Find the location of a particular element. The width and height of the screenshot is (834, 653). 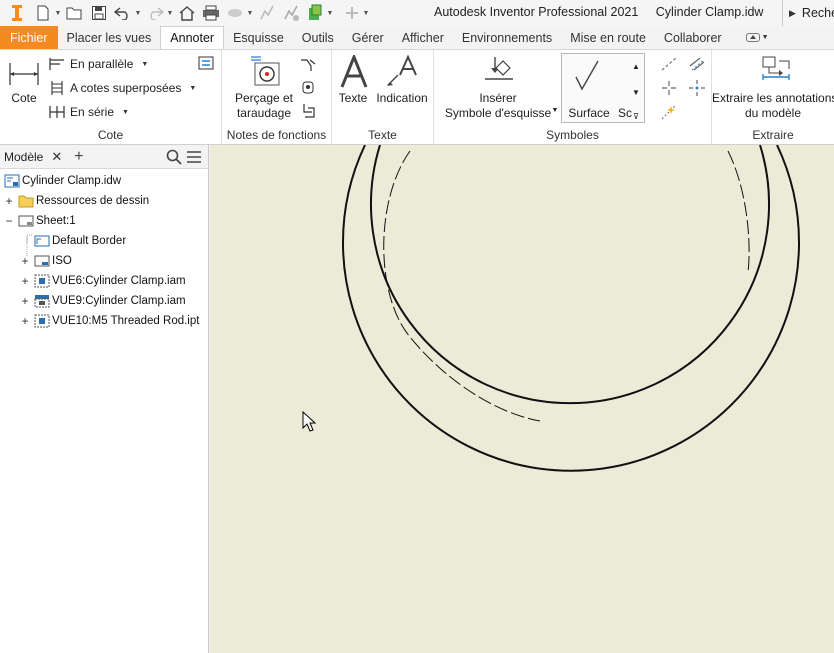

customize-dropdown-icon: ▼ is located at coordinates (366, 13).